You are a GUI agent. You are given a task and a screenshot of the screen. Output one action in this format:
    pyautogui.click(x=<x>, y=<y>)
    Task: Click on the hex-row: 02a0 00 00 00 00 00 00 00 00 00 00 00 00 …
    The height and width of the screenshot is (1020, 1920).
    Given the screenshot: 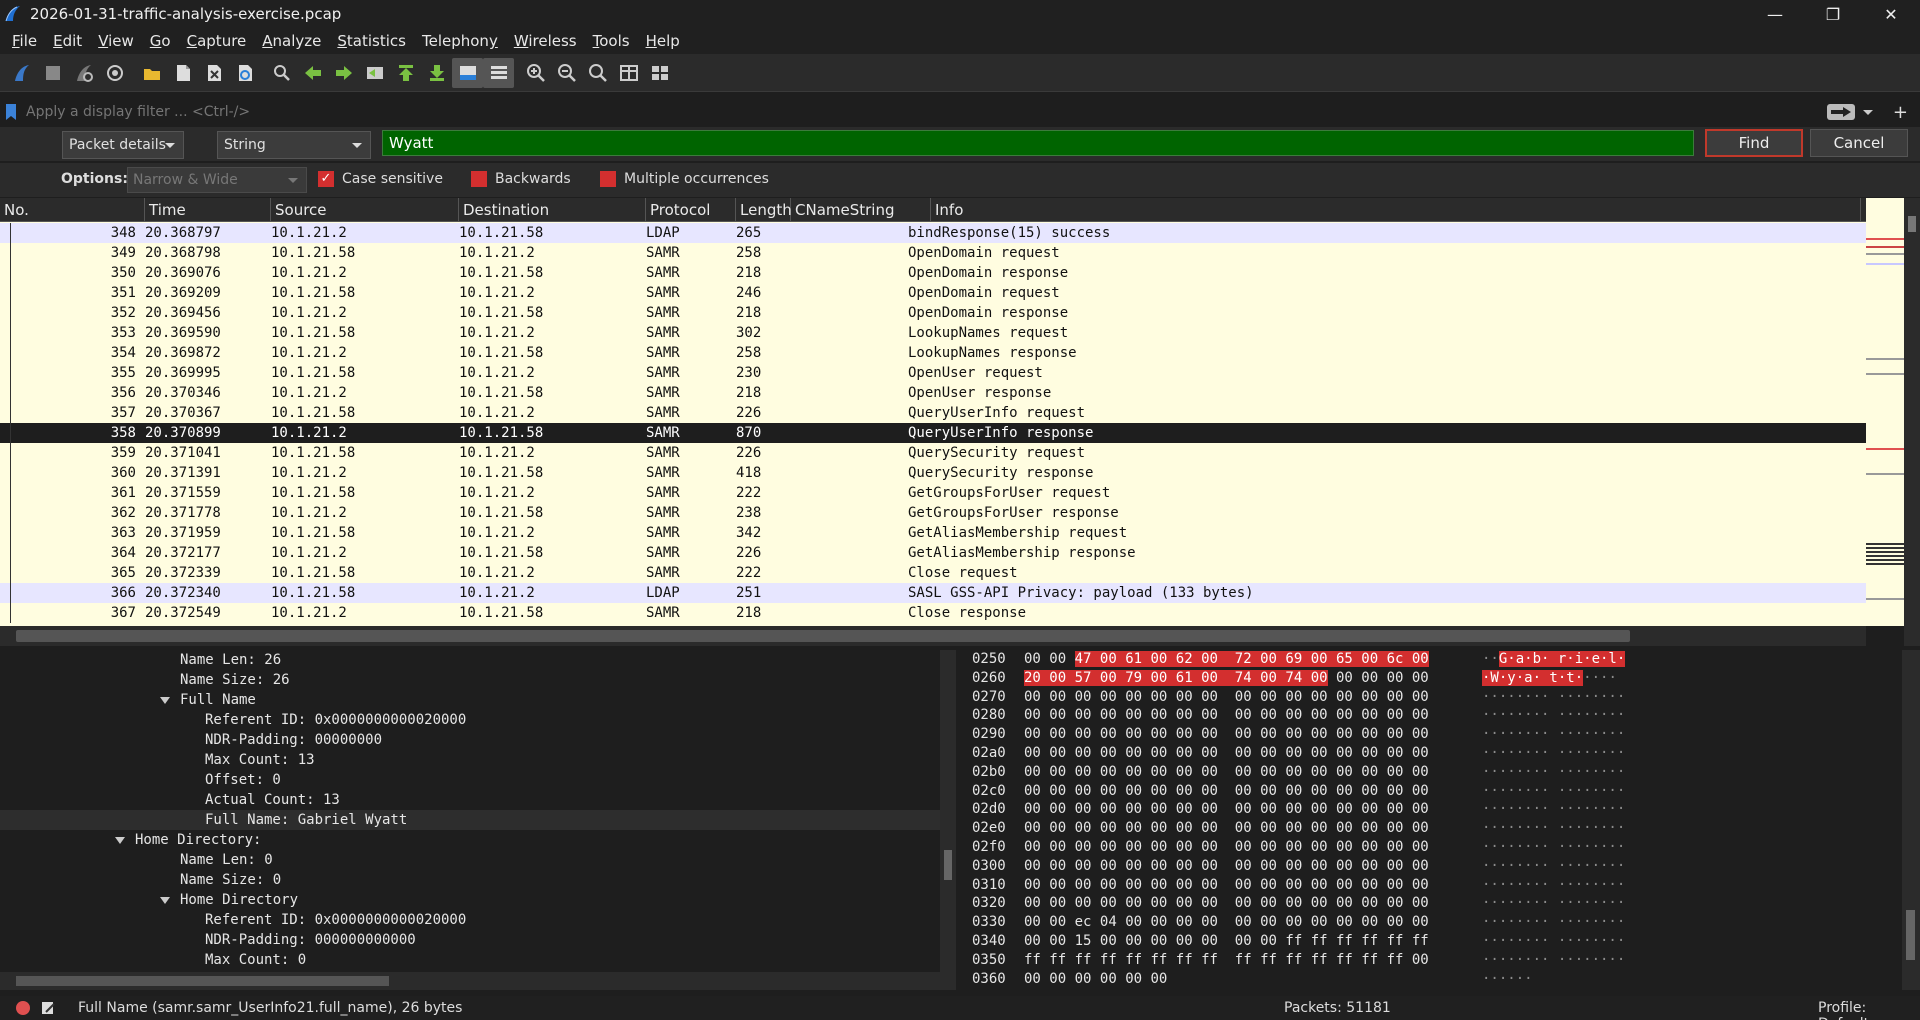 What is the action you would take?
    pyautogui.click(x=1432, y=753)
    